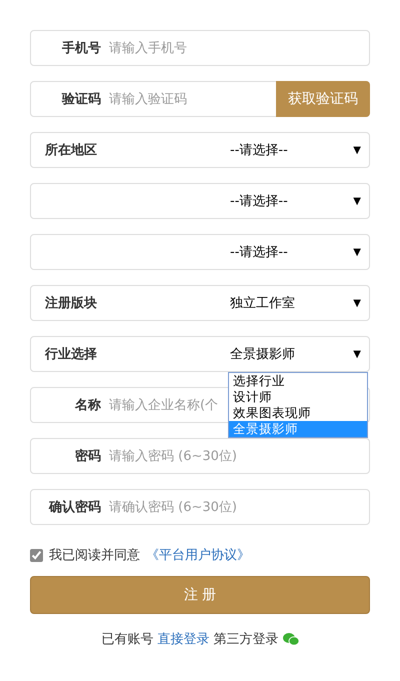  What do you see at coordinates (87, 456) in the screenshot?
I see `field-label: 密码` at bounding box center [87, 456].